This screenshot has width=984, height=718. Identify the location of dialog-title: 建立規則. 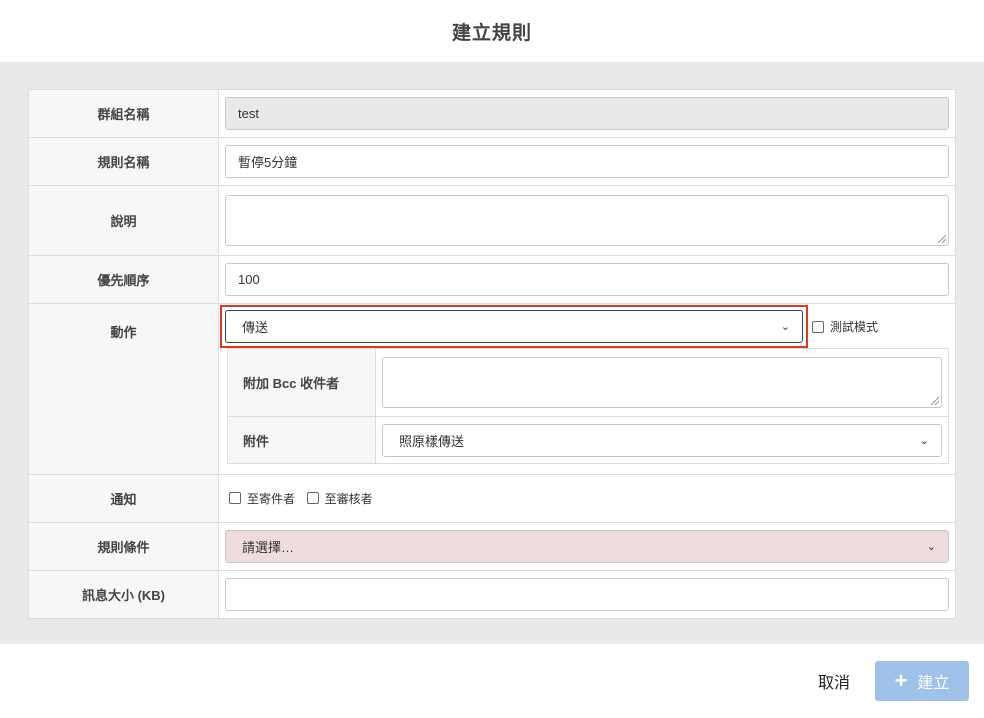
(491, 33).